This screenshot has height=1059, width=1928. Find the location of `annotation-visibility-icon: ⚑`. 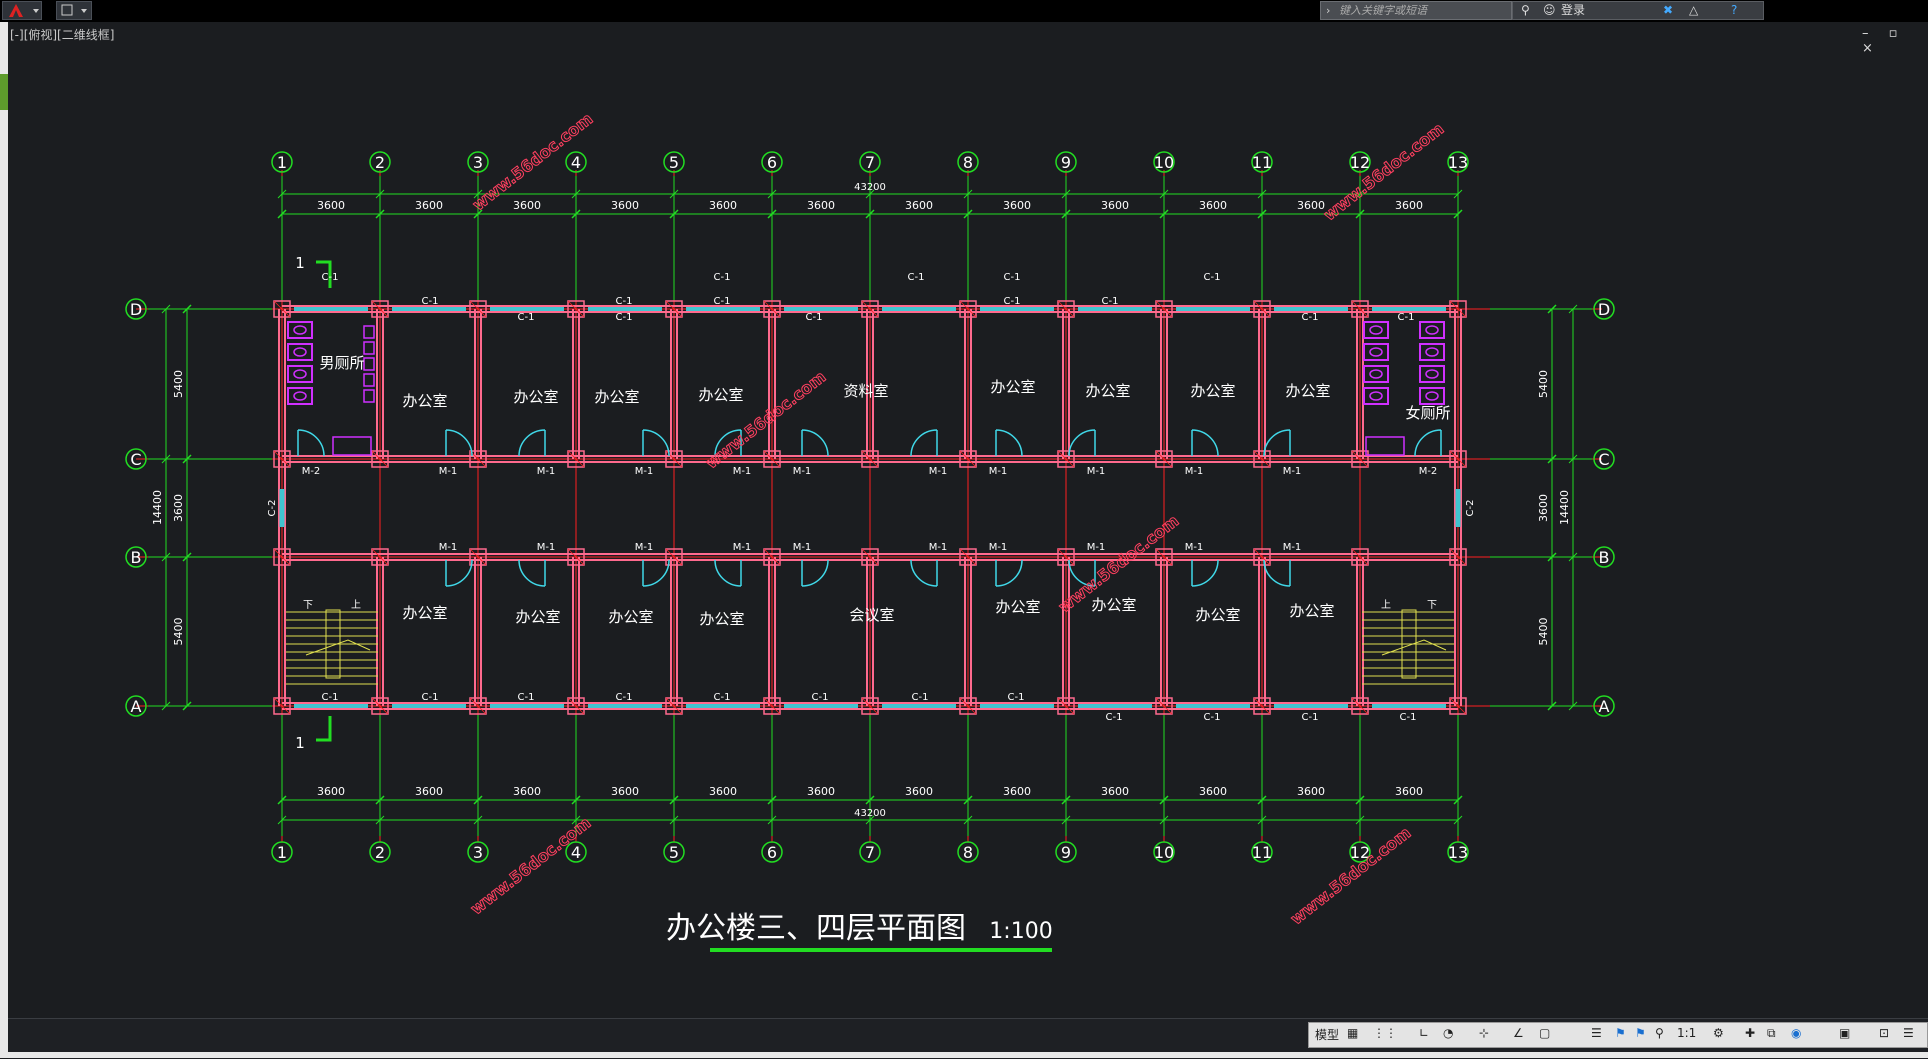

annotation-visibility-icon: ⚑ is located at coordinates (1640, 1033).